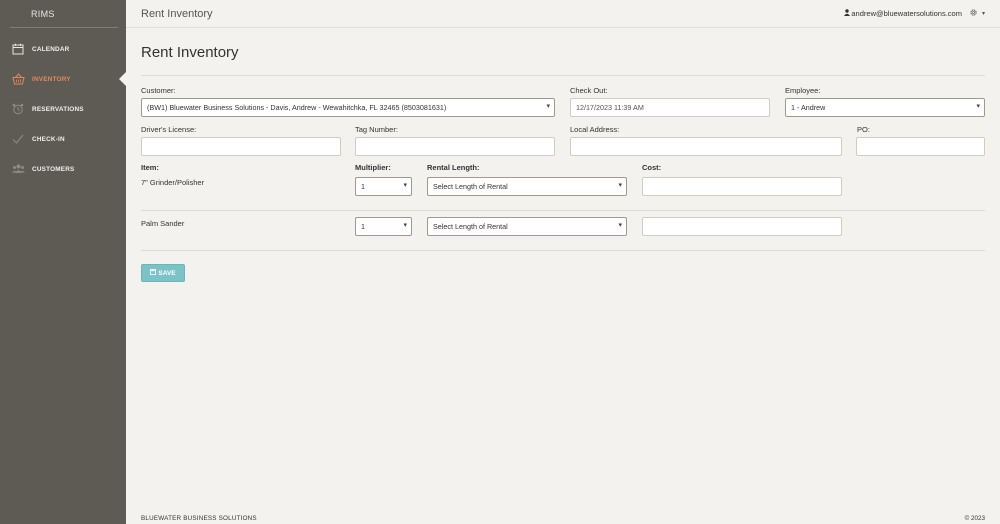 The height and width of the screenshot is (524, 1000). Describe the element at coordinates (241, 146) in the screenshot. I see `license-input` at that location.